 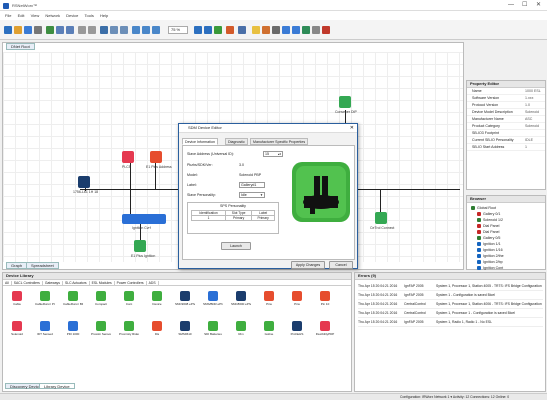 What do you see at coordinates (20, 46) in the screenshot?
I see `canvas-tab: DNet Root` at bounding box center [20, 46].